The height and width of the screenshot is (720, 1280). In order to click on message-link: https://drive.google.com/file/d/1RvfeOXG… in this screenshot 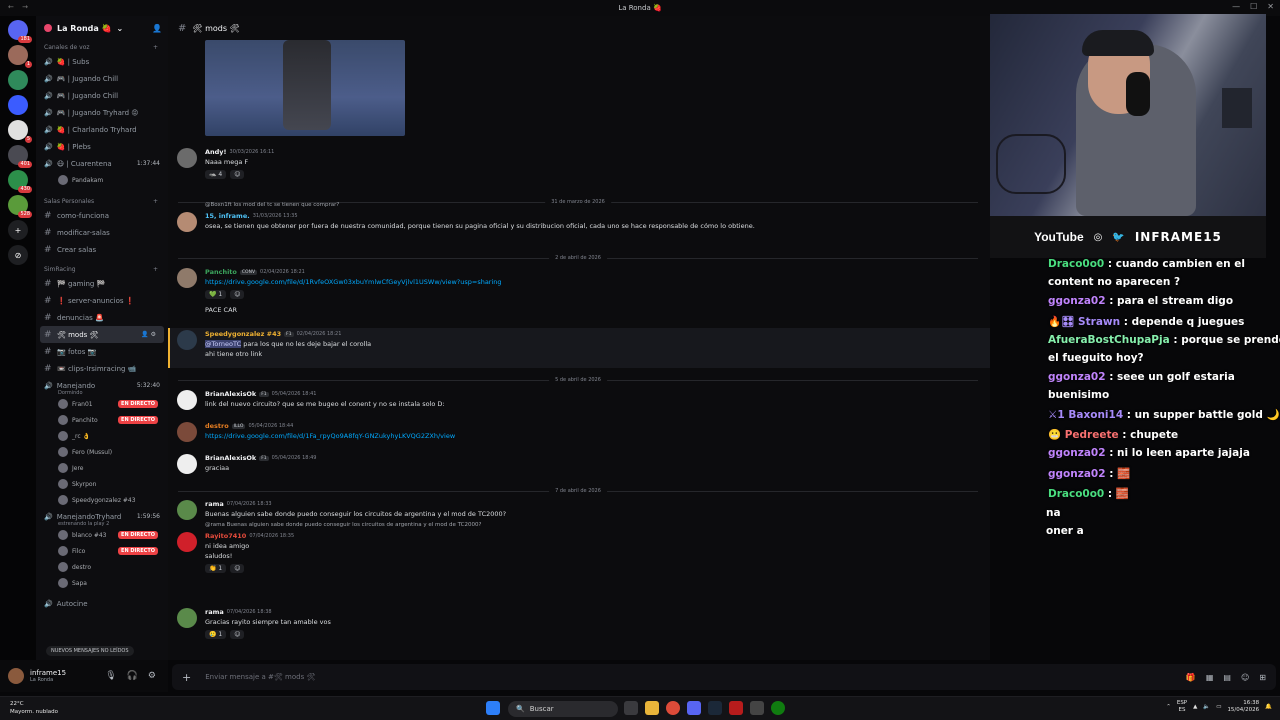, I will do `click(353, 282)`.